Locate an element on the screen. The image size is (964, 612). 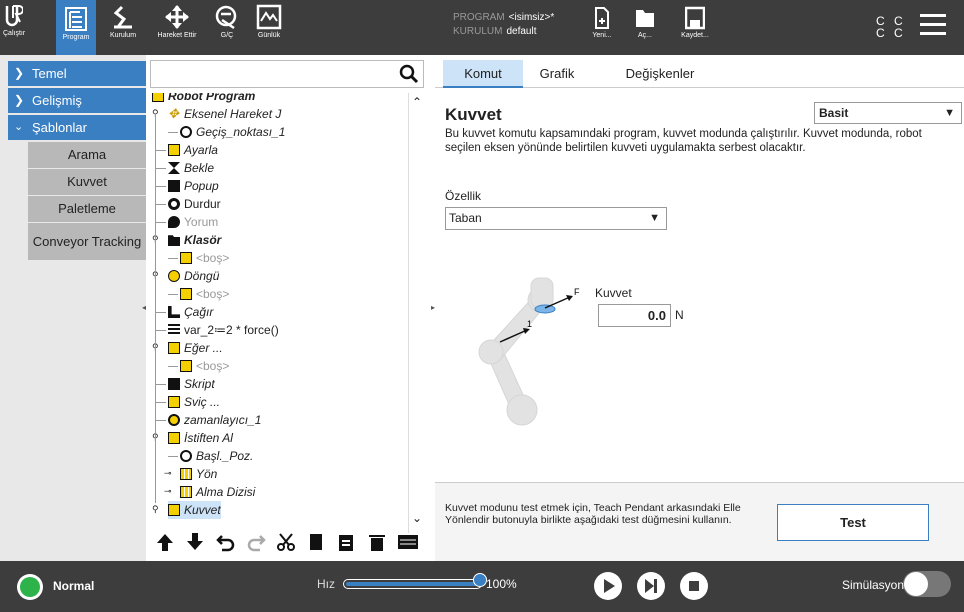
undo-icon is located at coordinates (225, 542).